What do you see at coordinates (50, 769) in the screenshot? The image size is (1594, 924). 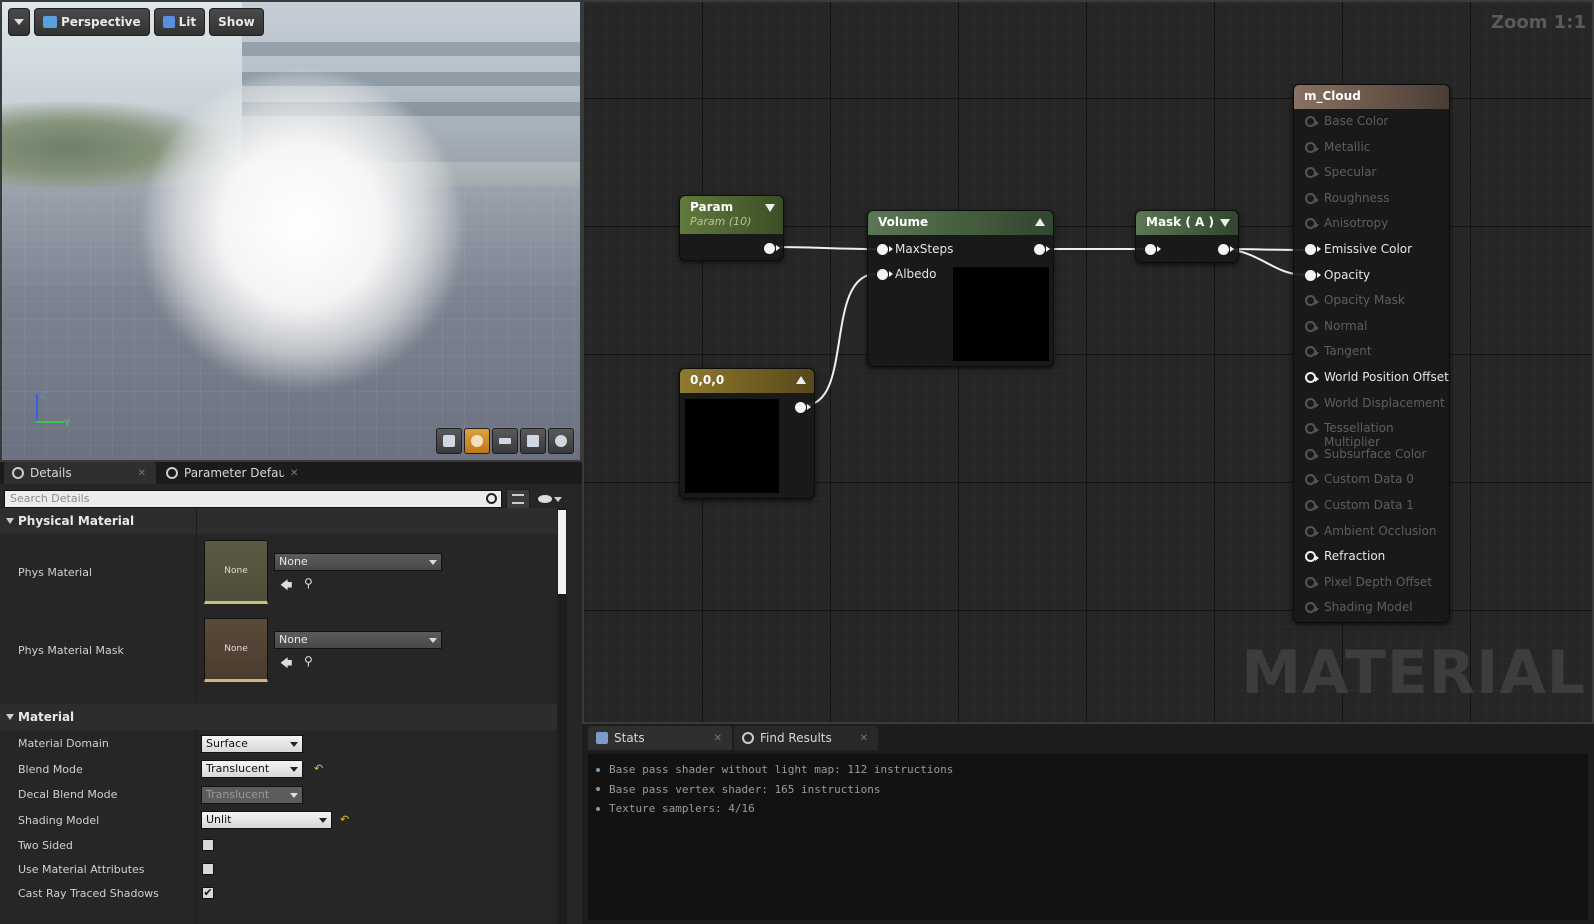 I see `blend-mode-label: Blend Mode` at bounding box center [50, 769].